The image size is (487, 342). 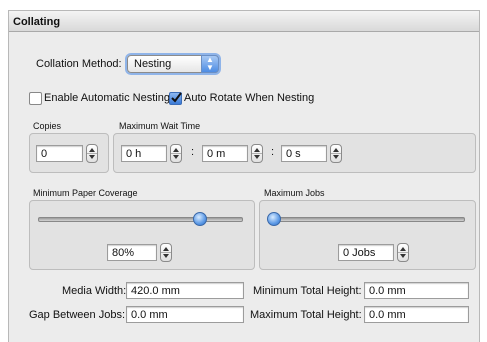 What do you see at coordinates (416, 314) in the screenshot?
I see `maximum-total-height-field: 0.0 mm` at bounding box center [416, 314].